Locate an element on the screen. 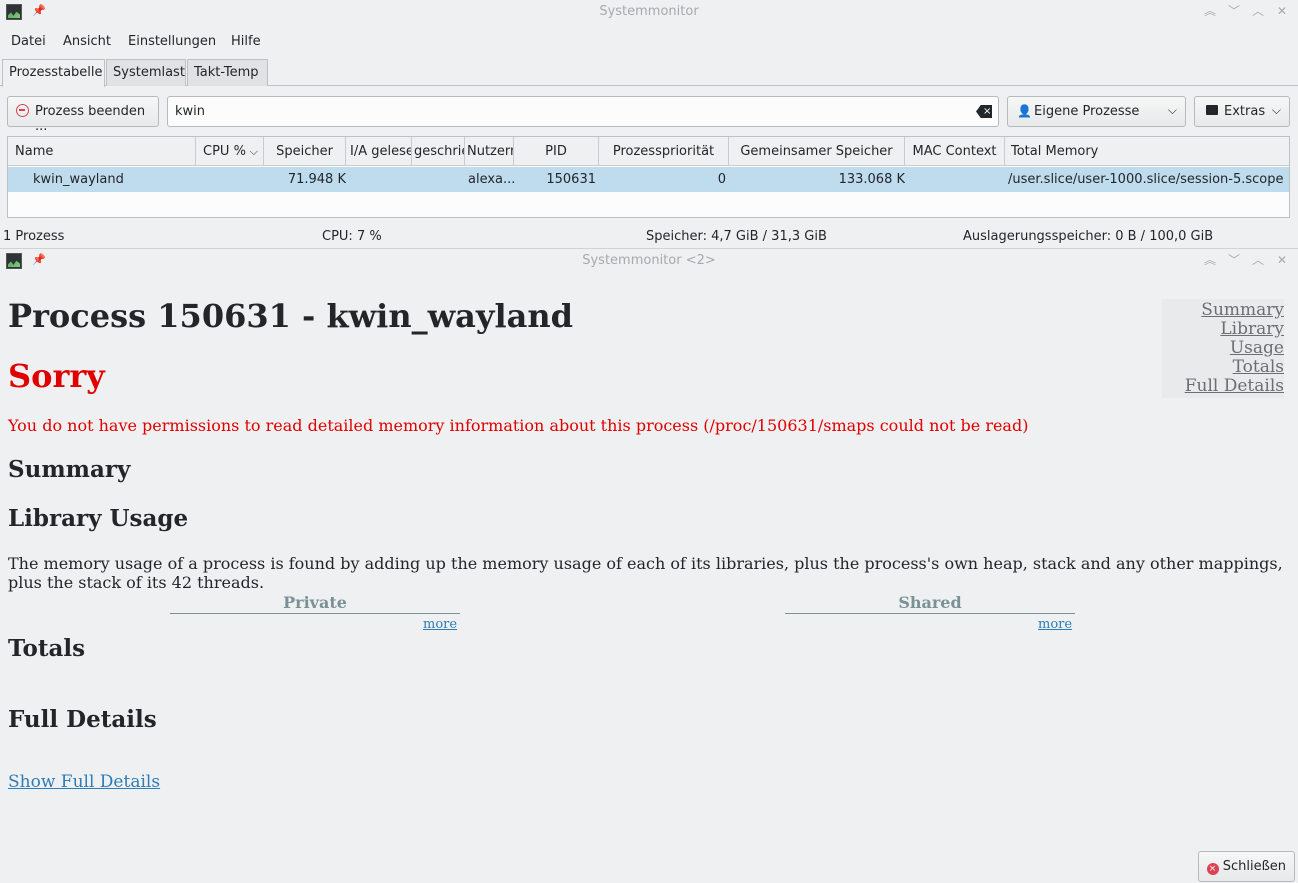 This screenshot has width=1298, height=883. status-process-count: 1 Prozess is located at coordinates (34, 236).